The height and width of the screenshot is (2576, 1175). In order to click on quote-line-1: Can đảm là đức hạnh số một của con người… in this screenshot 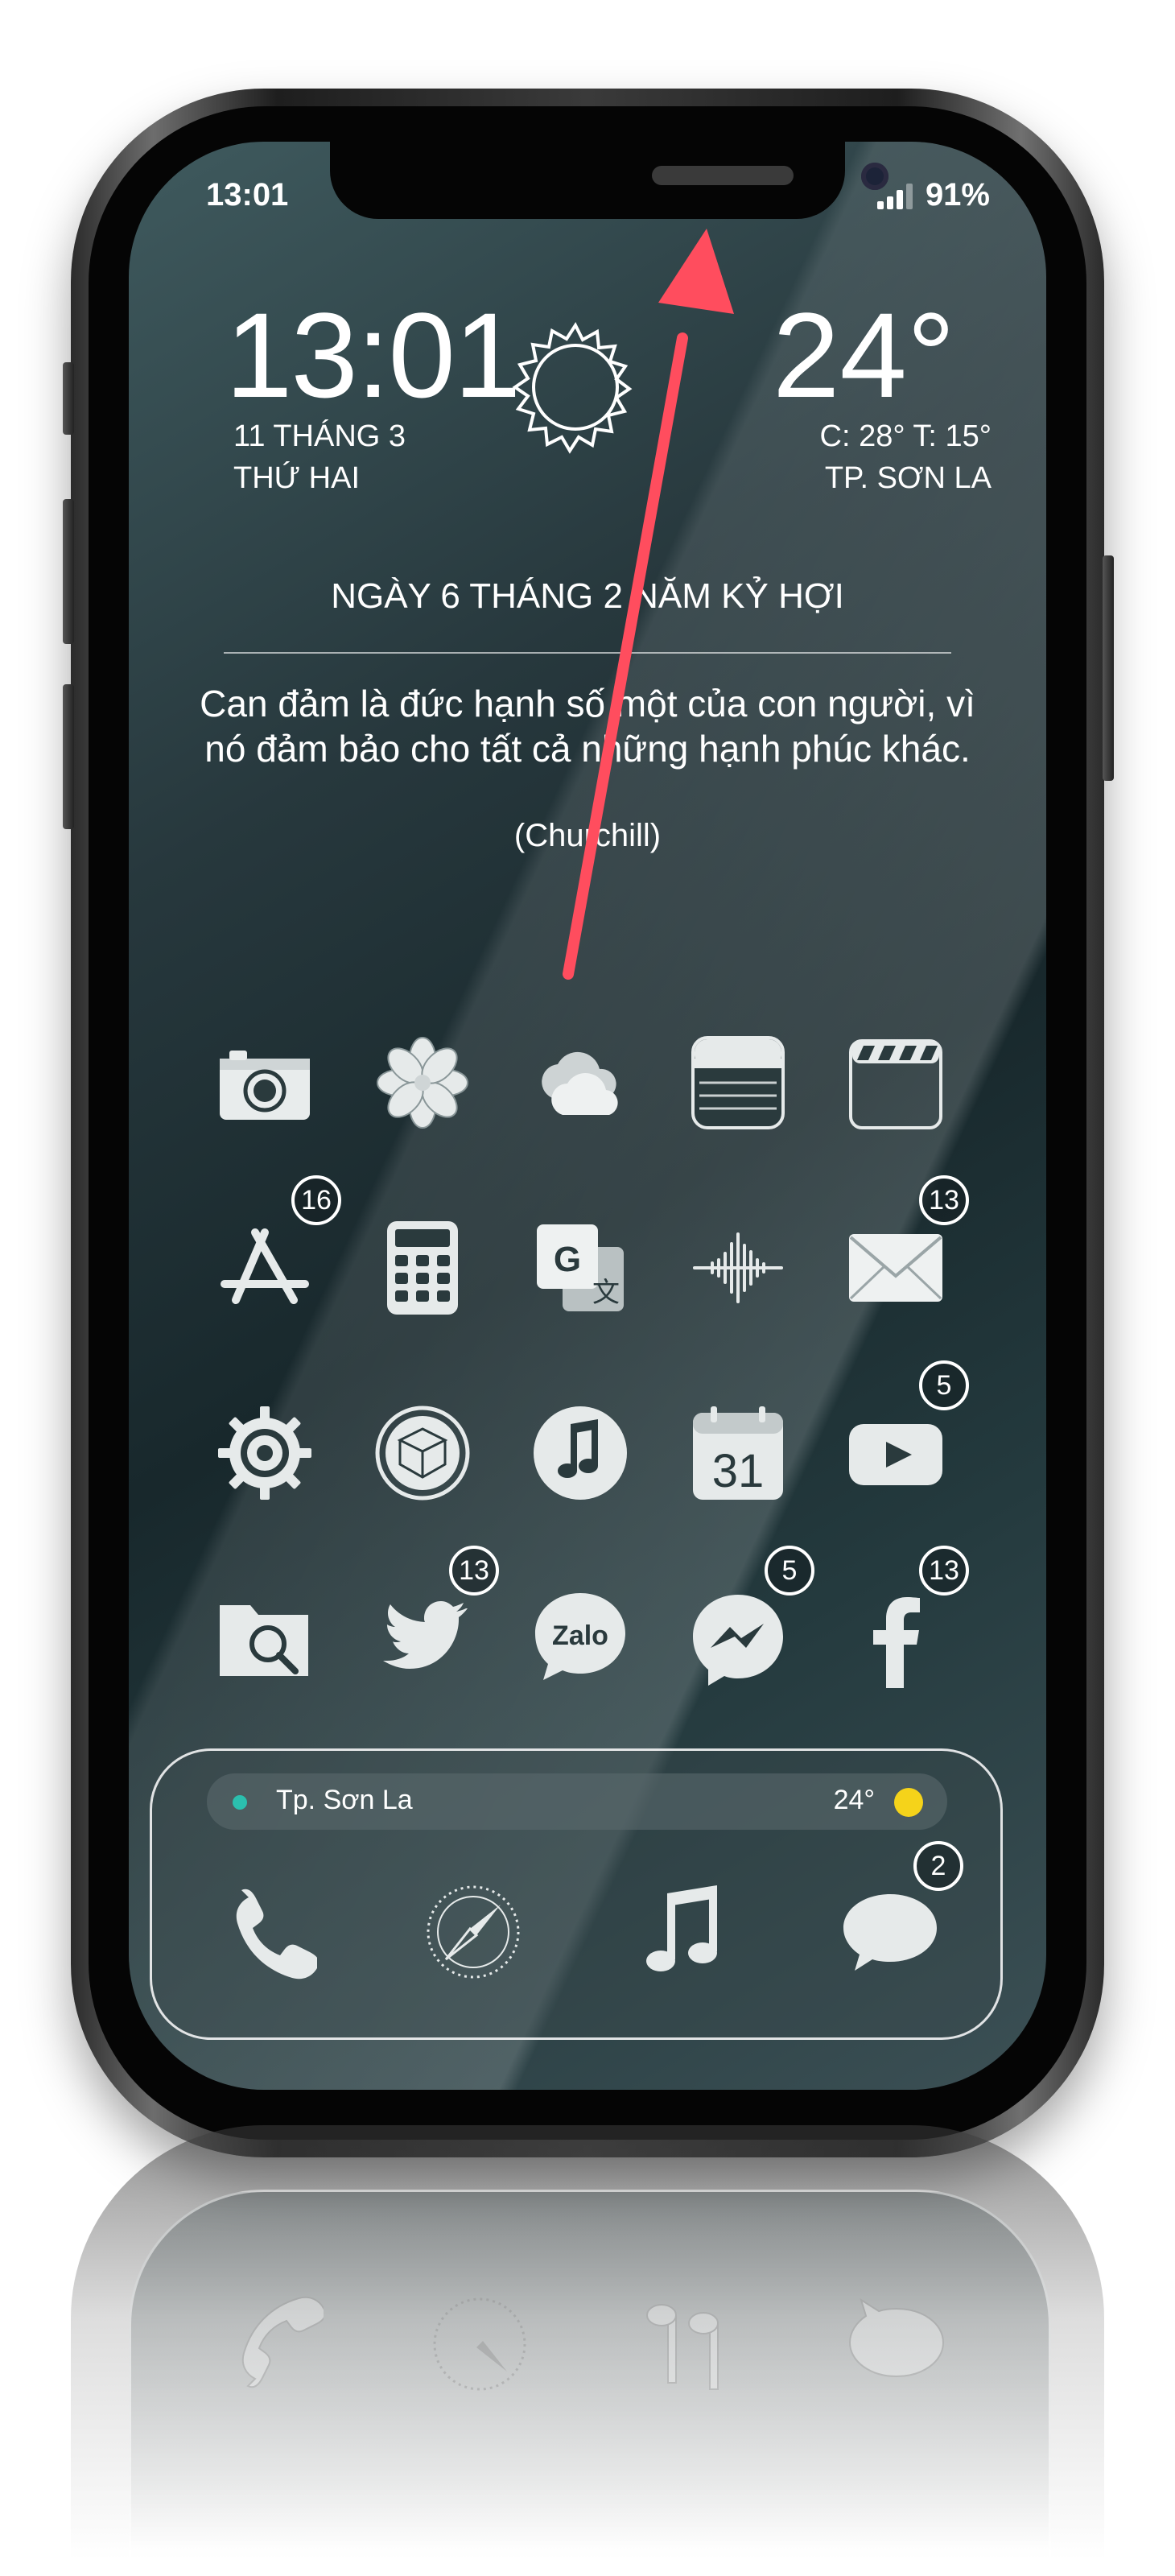, I will do `click(587, 703)`.